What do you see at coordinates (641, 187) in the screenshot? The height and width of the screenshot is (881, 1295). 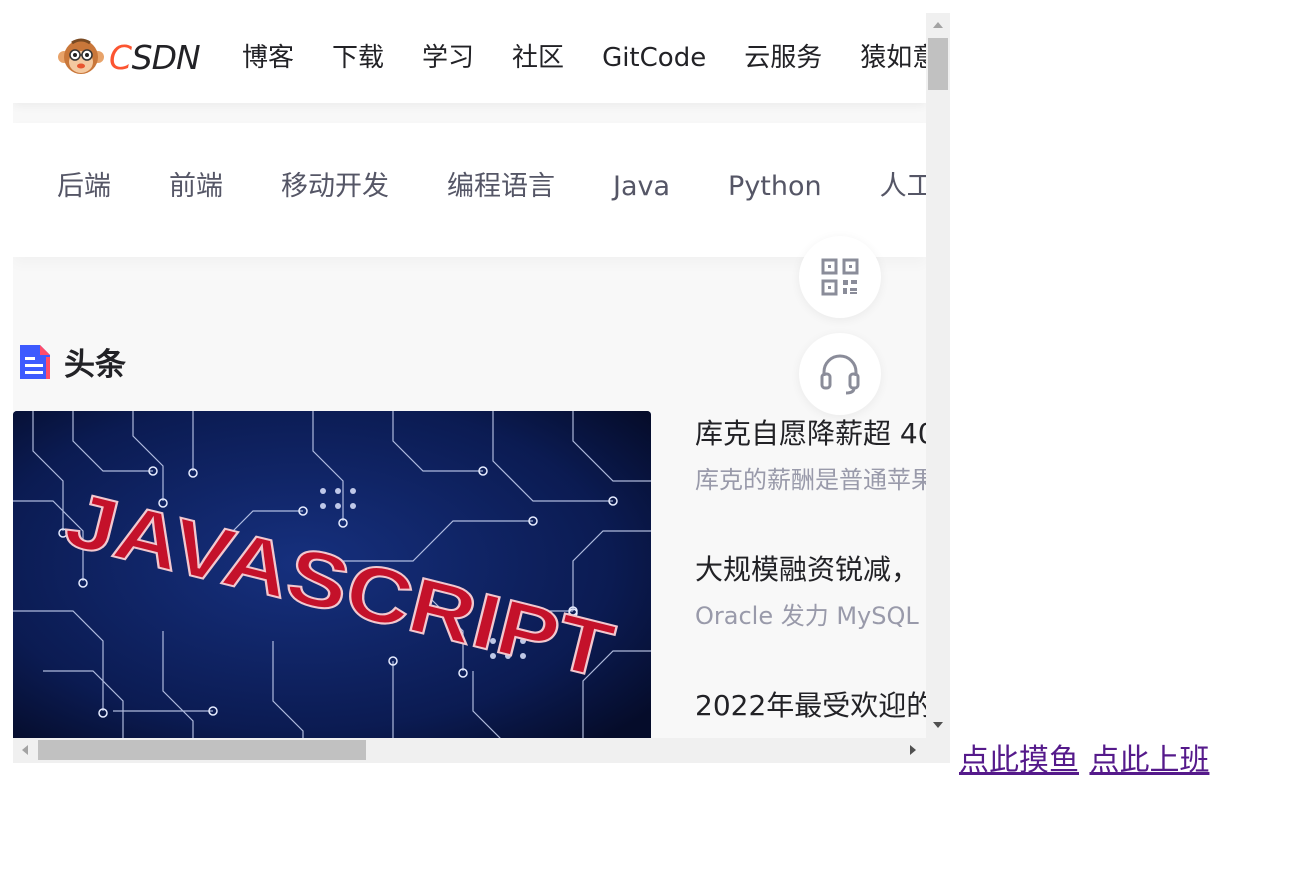 I see `category-java: Java` at bounding box center [641, 187].